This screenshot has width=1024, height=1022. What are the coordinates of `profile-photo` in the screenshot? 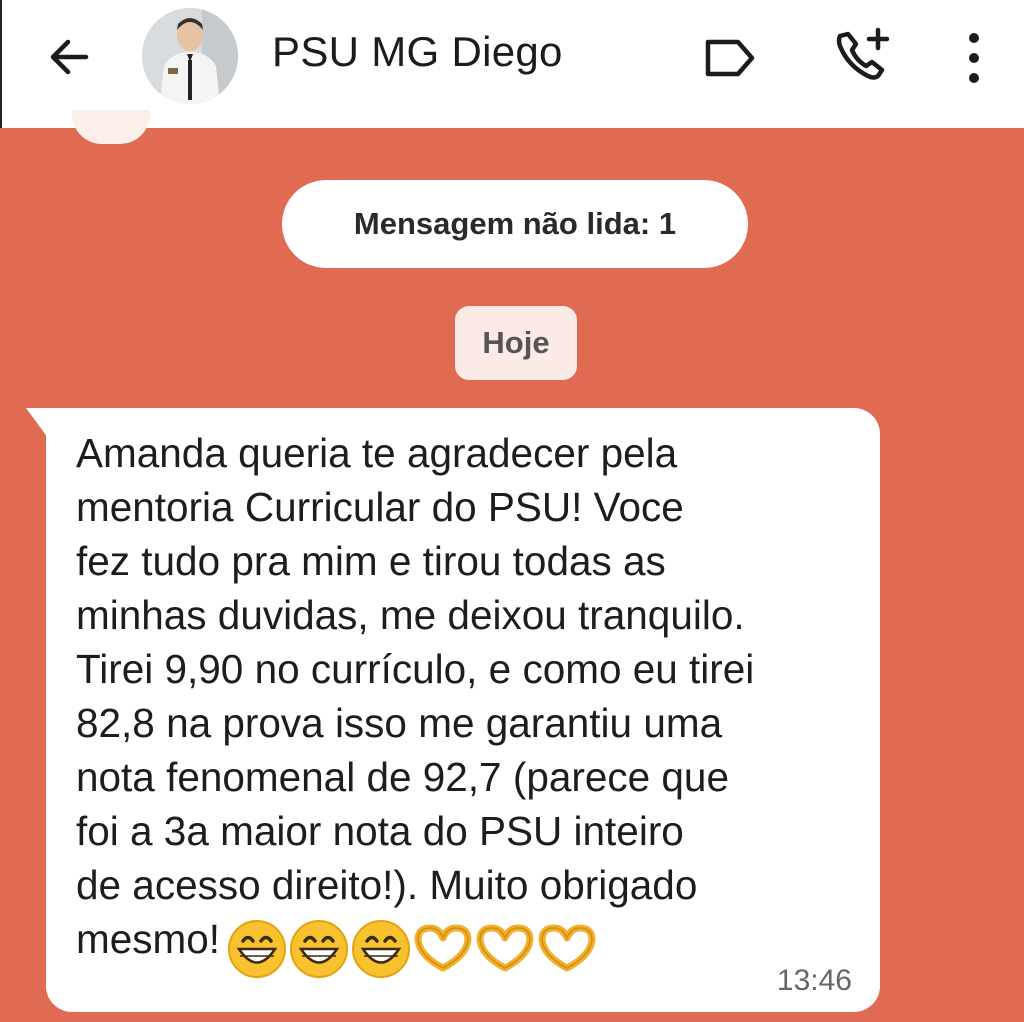 It's located at (190, 56).